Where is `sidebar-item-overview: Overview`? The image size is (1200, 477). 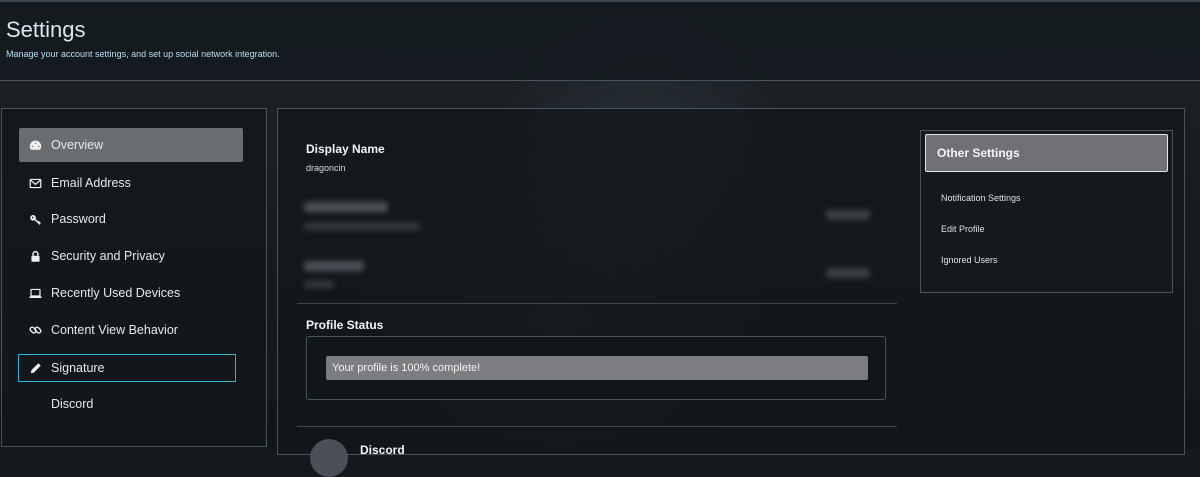 sidebar-item-overview: Overview is located at coordinates (131, 145).